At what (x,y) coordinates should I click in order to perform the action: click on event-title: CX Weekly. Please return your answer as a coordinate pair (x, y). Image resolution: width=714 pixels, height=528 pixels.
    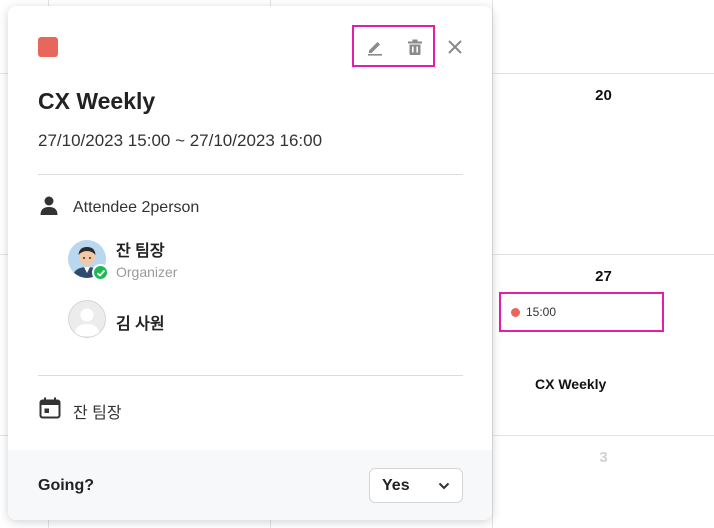
    Looking at the image, I should click on (571, 384).